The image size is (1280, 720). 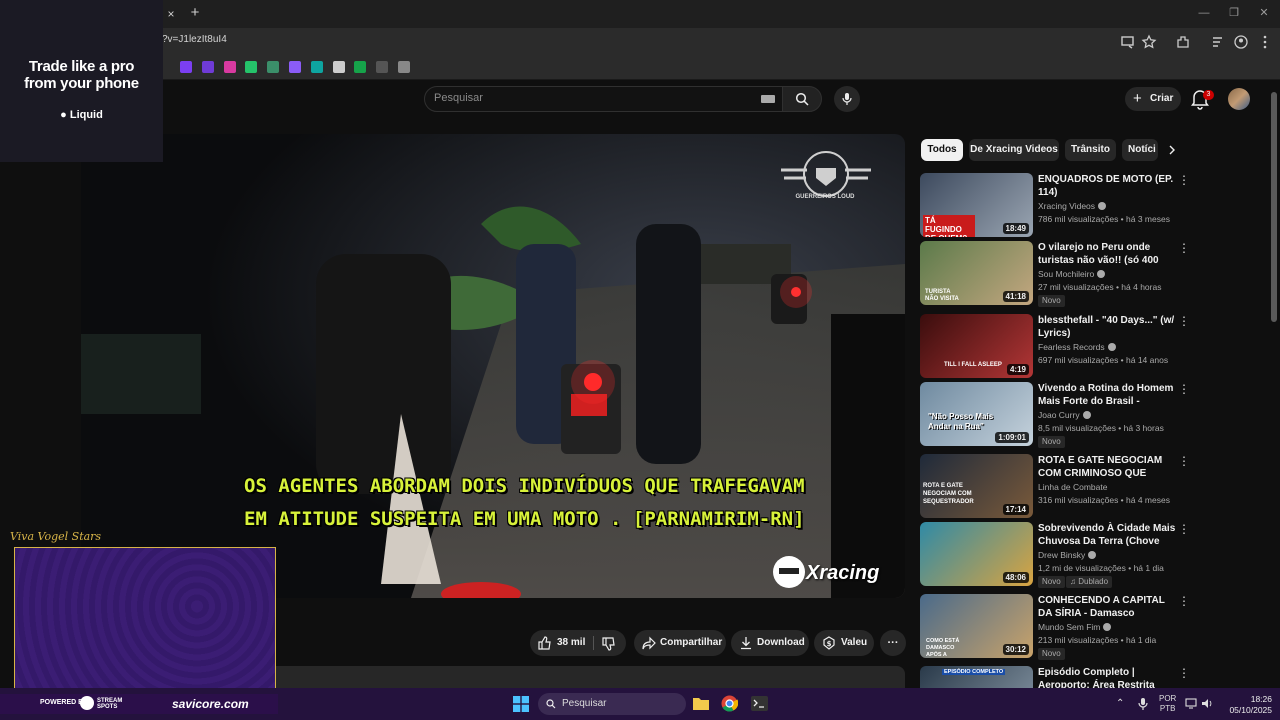 I want to click on network-icon, so click(x=1191, y=703).